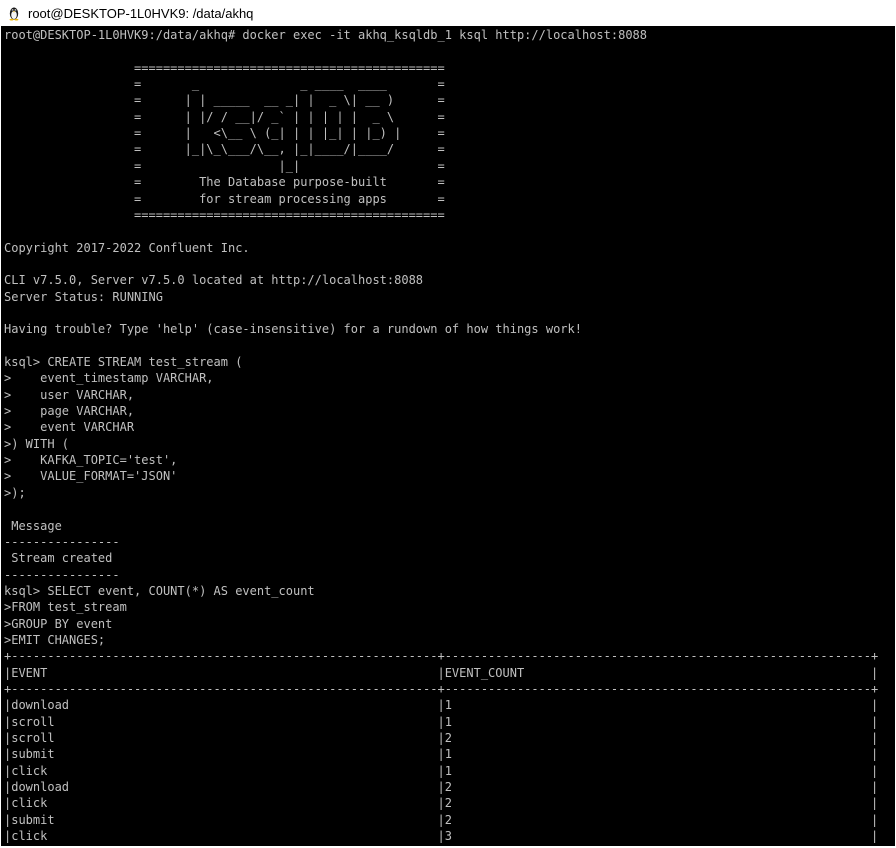 The width and height of the screenshot is (896, 848). What do you see at coordinates (127, 247) in the screenshot?
I see `terminal-line: Copyright 2017-2022 Confluent Inc.` at bounding box center [127, 247].